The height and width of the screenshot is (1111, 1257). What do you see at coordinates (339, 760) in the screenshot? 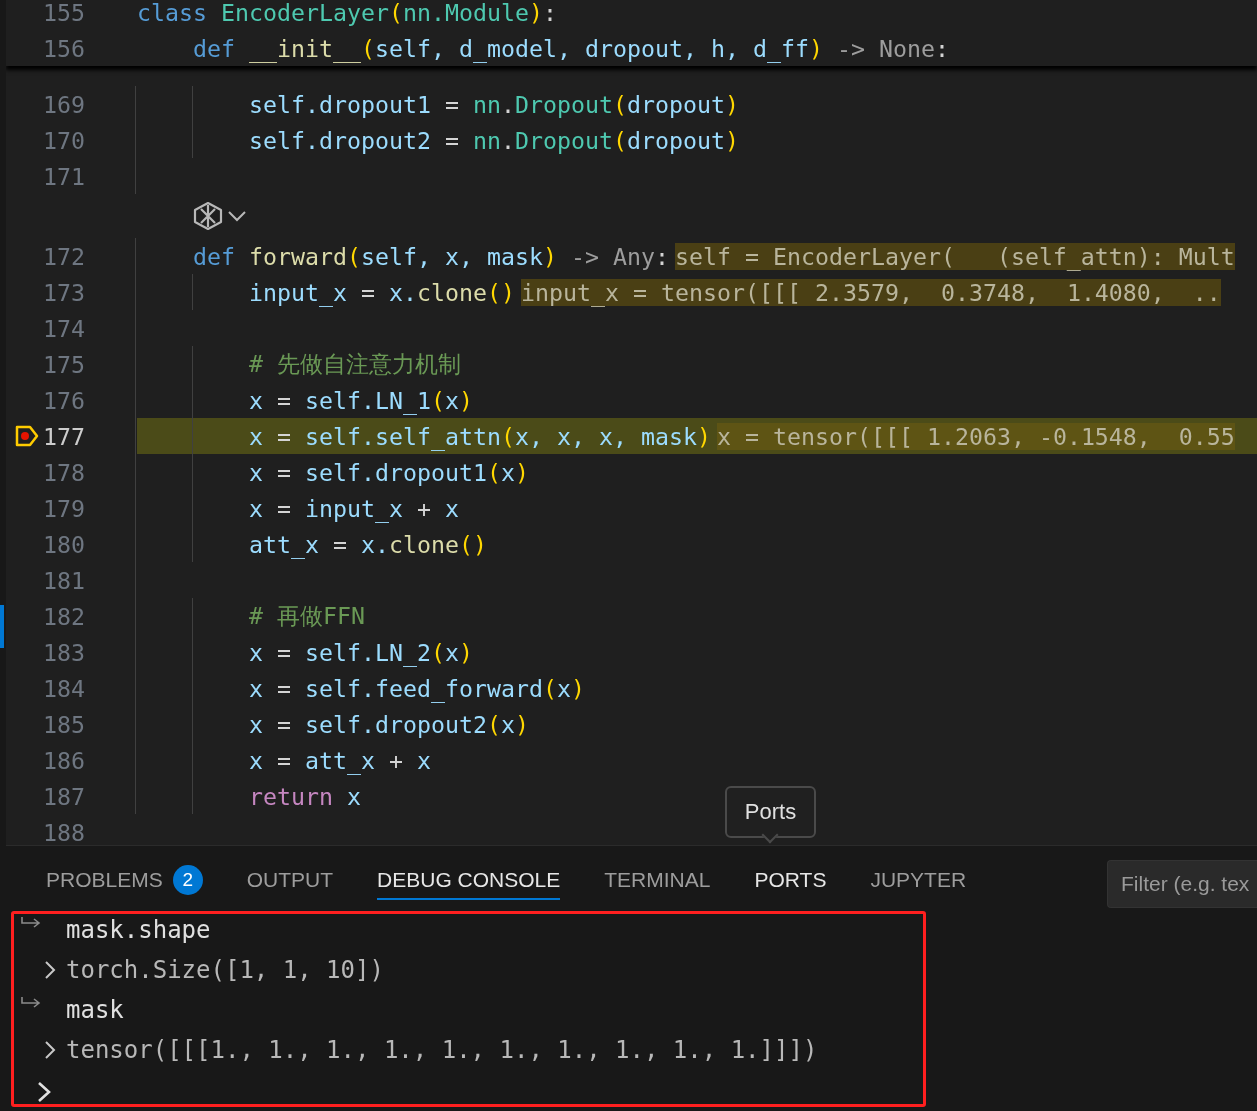
I see `code-line: x = att_x + x` at bounding box center [339, 760].